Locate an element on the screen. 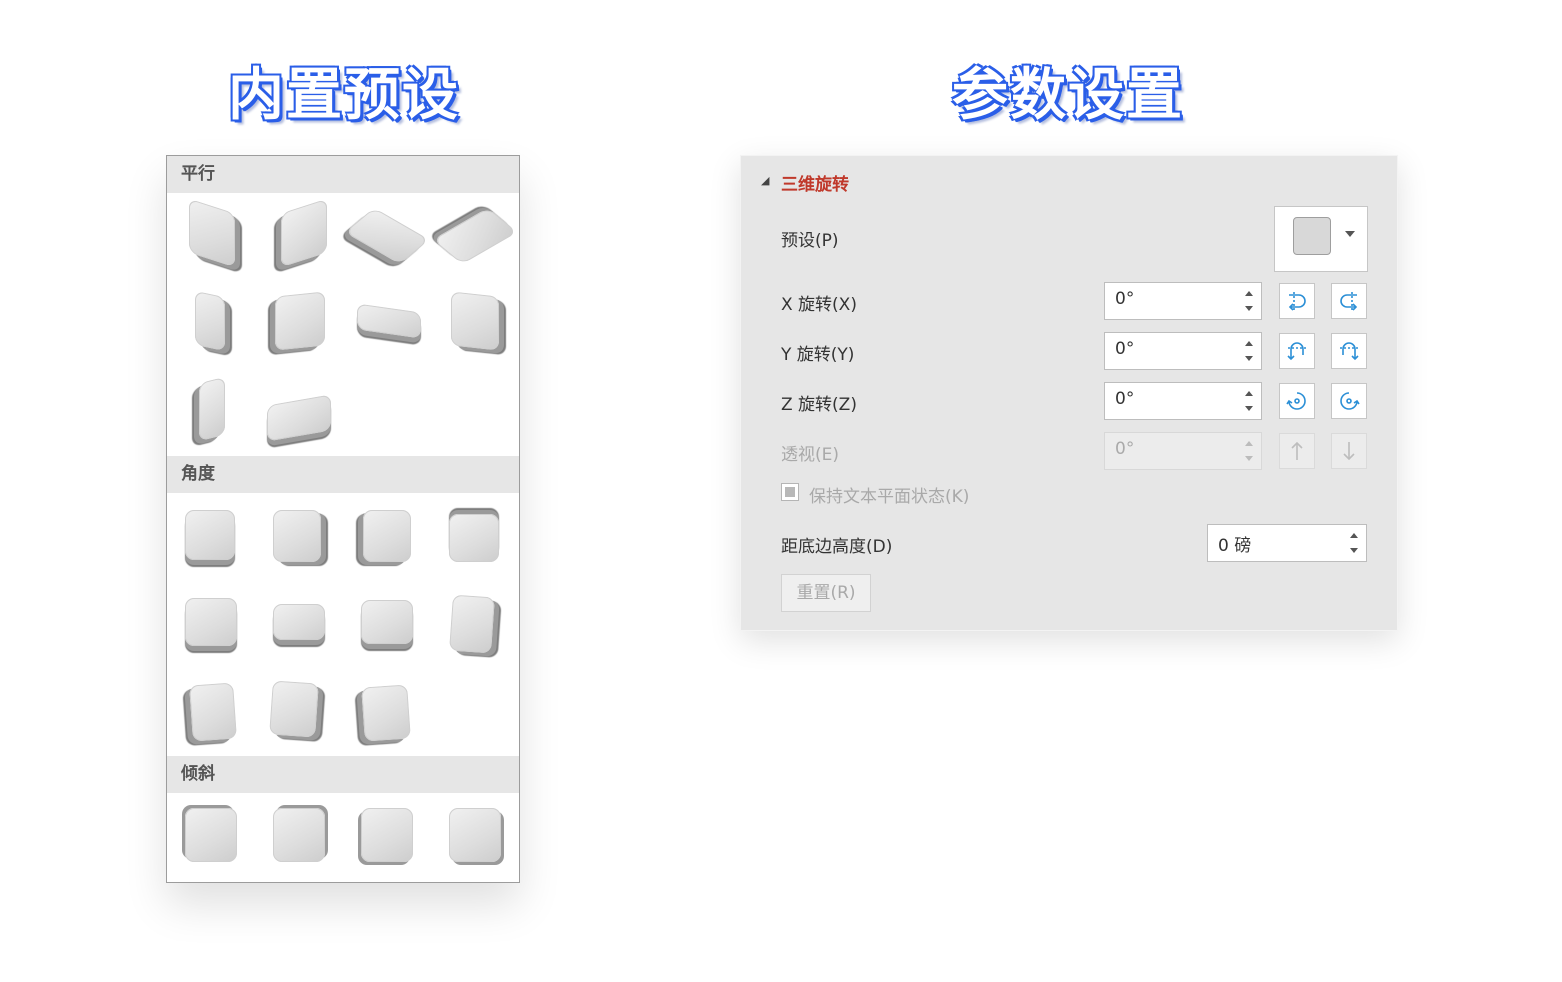 Image resolution: width=1562 pixels, height=982 pixels. x-rotation-value: 0° is located at coordinates (1125, 299).